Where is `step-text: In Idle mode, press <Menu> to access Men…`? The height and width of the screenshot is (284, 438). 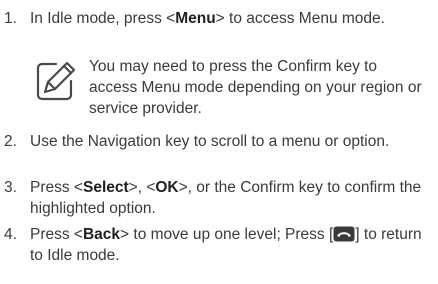 step-text: In Idle mode, press <Menu> to access Men… is located at coordinates (230, 18).